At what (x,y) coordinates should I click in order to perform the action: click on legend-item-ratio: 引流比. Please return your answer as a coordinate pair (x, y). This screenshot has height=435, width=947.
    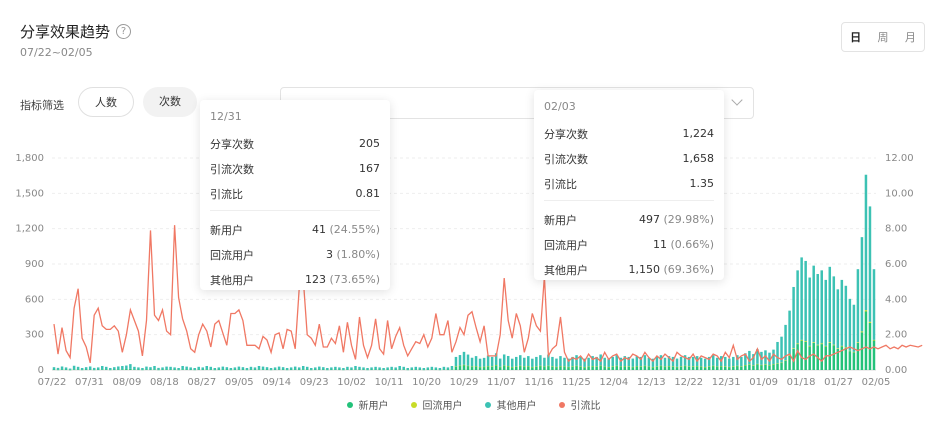
    Looking at the image, I should click on (579, 404).